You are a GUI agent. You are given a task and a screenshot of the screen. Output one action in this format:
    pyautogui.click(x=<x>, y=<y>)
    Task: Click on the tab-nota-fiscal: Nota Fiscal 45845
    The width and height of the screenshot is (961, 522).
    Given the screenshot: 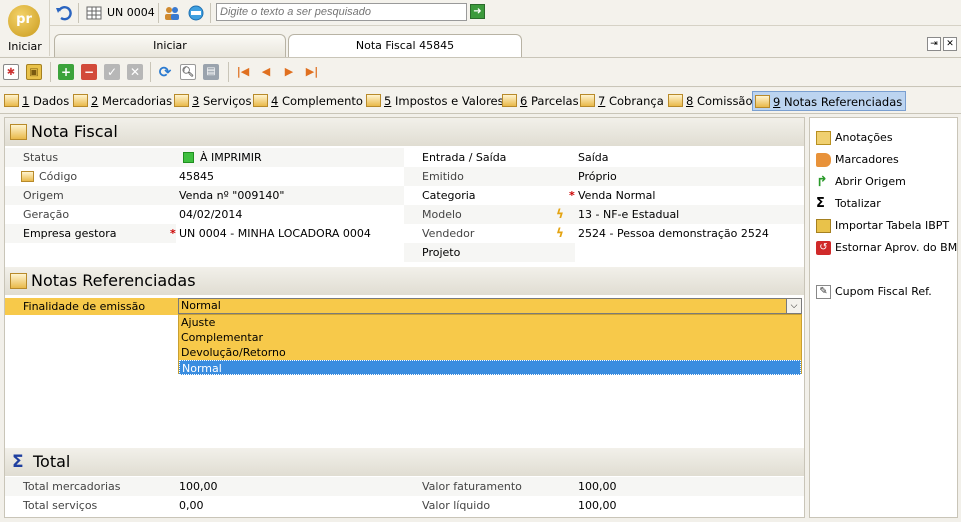 What is the action you would take?
    pyautogui.click(x=405, y=45)
    